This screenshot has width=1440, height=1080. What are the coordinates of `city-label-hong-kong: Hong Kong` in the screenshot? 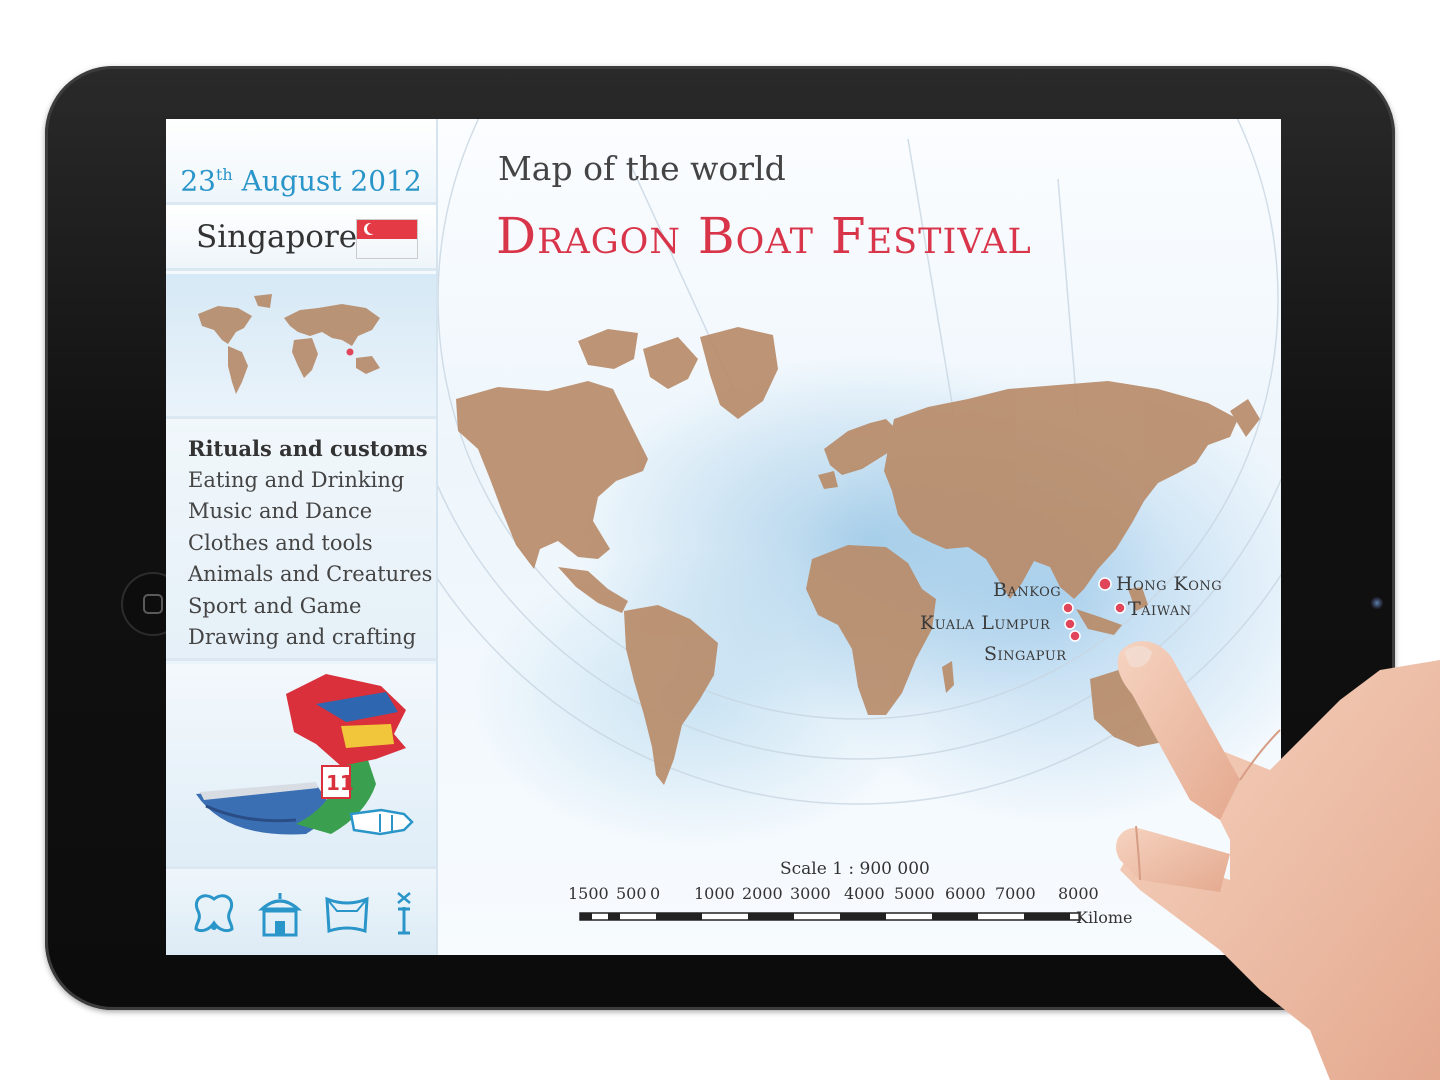 It's located at (1169, 584).